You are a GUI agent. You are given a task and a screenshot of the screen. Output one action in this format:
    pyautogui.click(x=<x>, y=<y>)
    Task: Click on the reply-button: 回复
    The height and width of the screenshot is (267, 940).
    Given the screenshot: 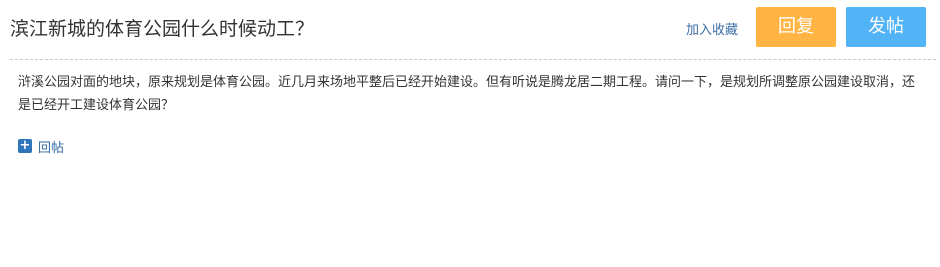 What is the action you would take?
    pyautogui.click(x=796, y=27)
    